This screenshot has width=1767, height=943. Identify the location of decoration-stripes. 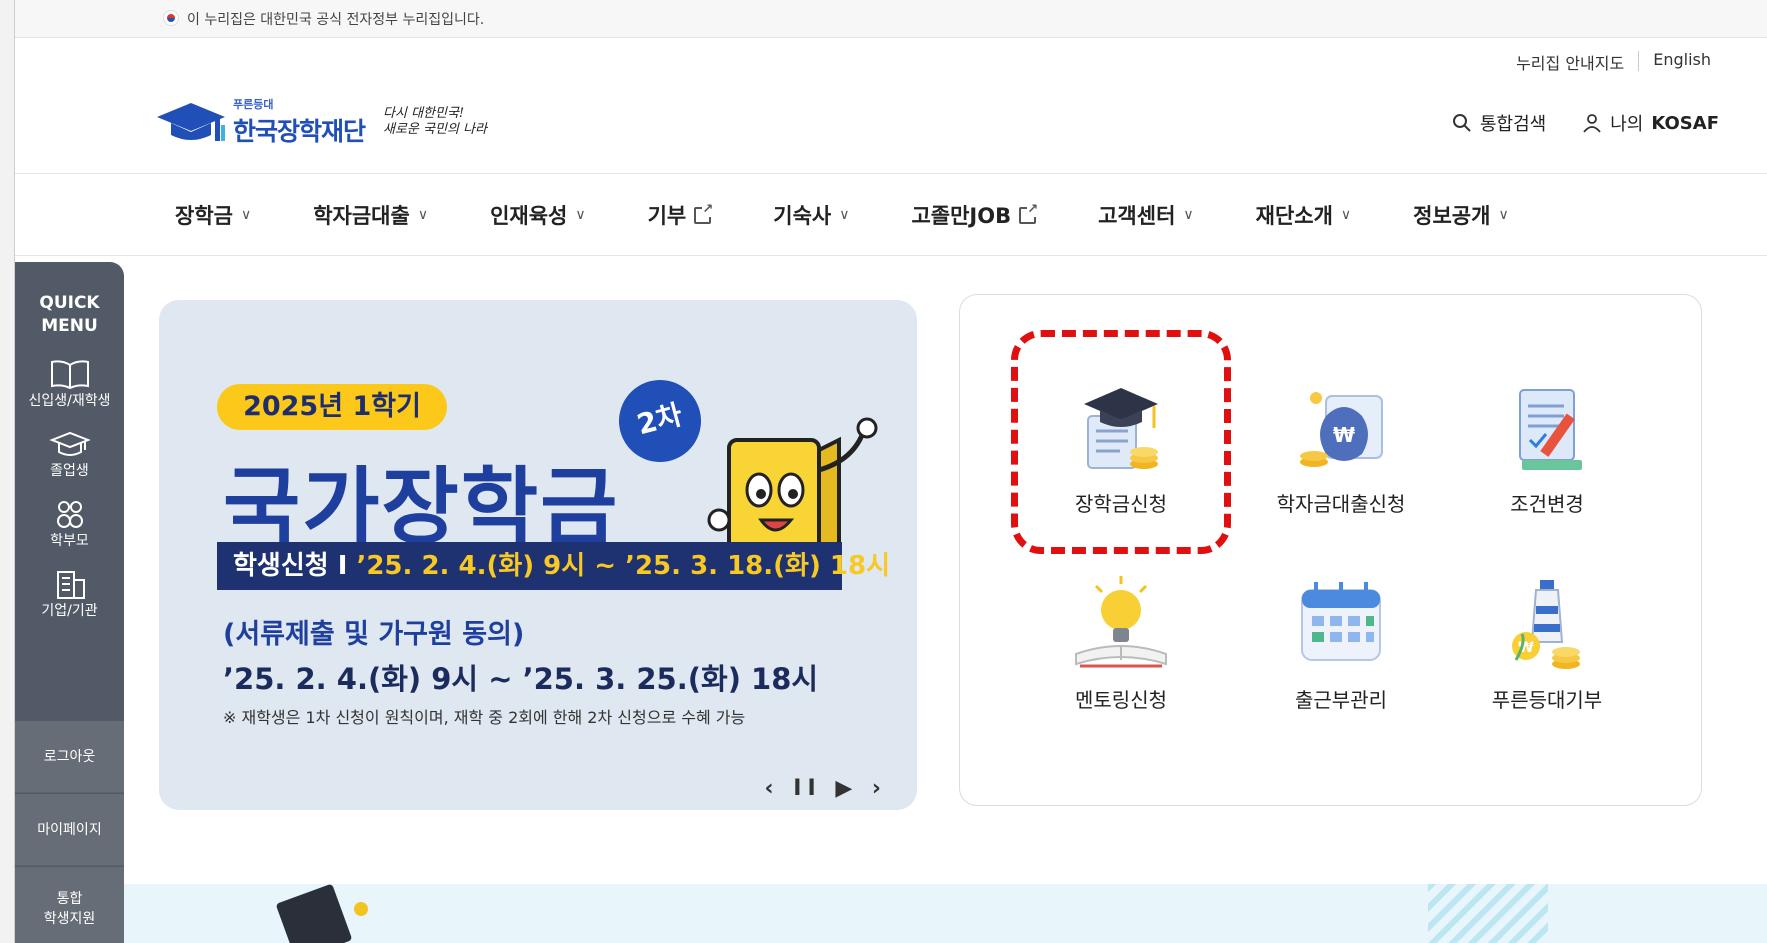
(1488, 913).